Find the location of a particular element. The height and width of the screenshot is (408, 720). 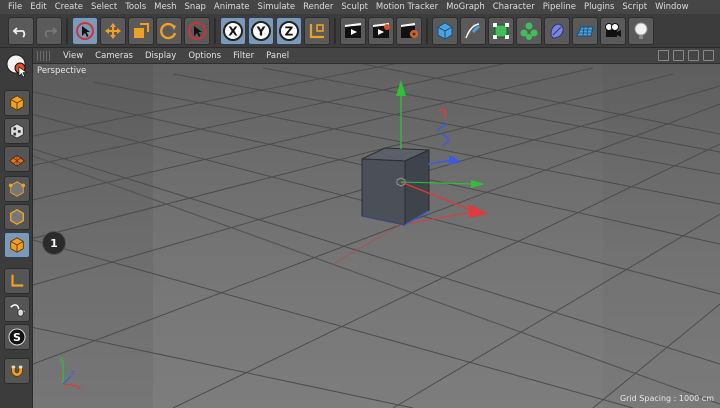

polygons-mode-button is located at coordinates (17, 245).